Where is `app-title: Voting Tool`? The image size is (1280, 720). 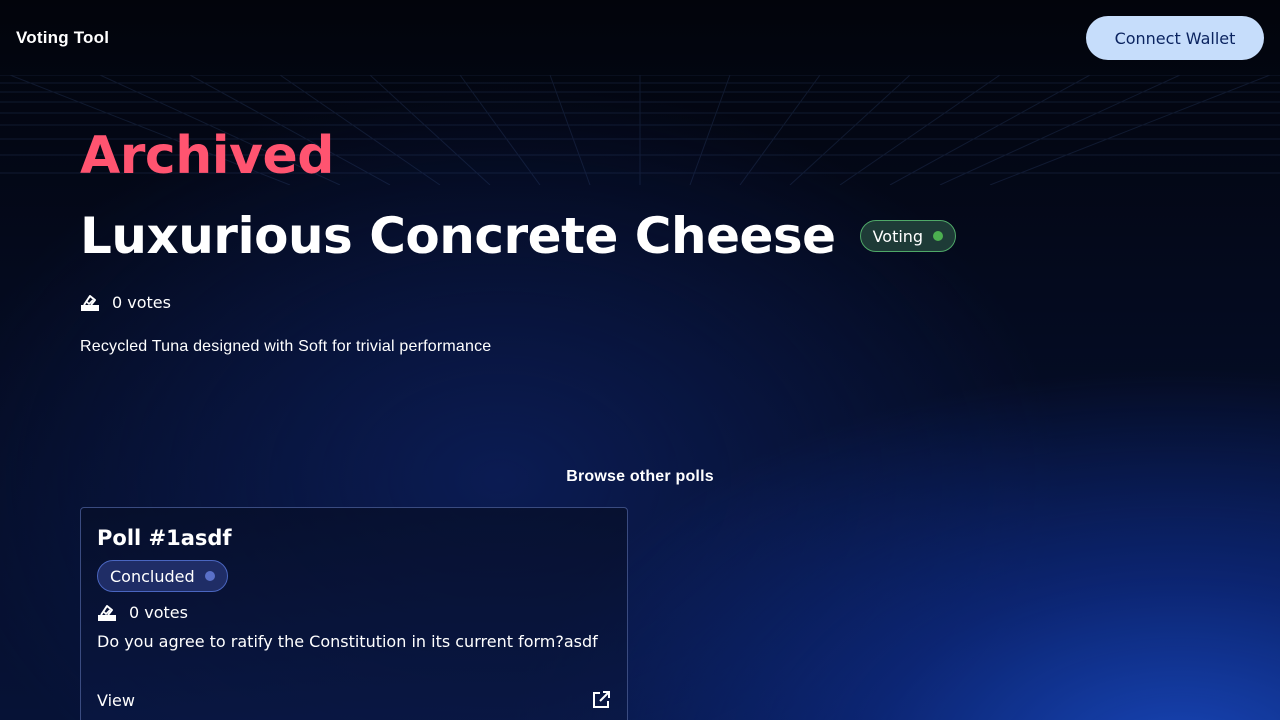
app-title: Voting Tool is located at coordinates (63, 37).